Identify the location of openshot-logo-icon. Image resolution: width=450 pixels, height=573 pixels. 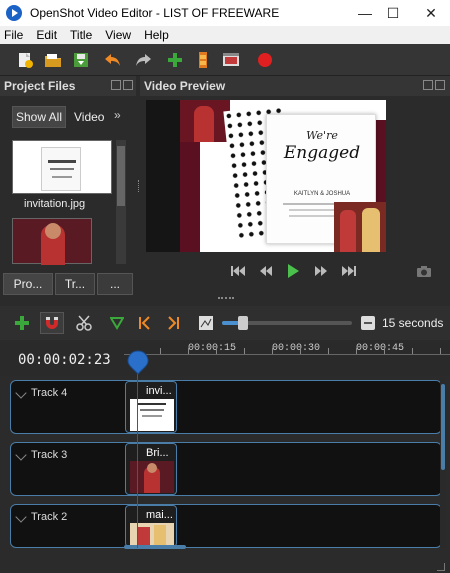
(14, 13).